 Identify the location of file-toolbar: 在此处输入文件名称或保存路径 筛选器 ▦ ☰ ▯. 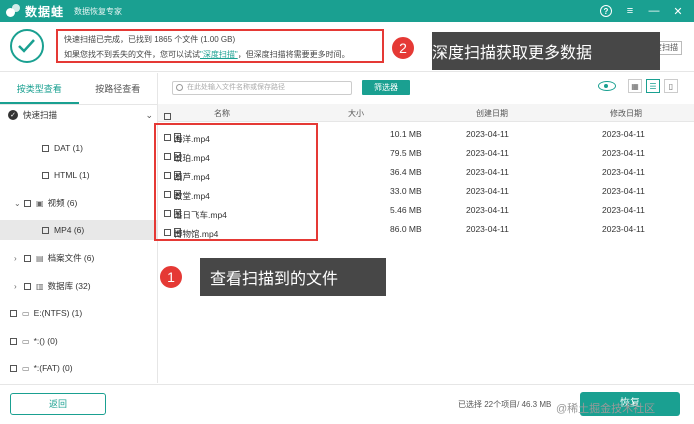
(426, 88).